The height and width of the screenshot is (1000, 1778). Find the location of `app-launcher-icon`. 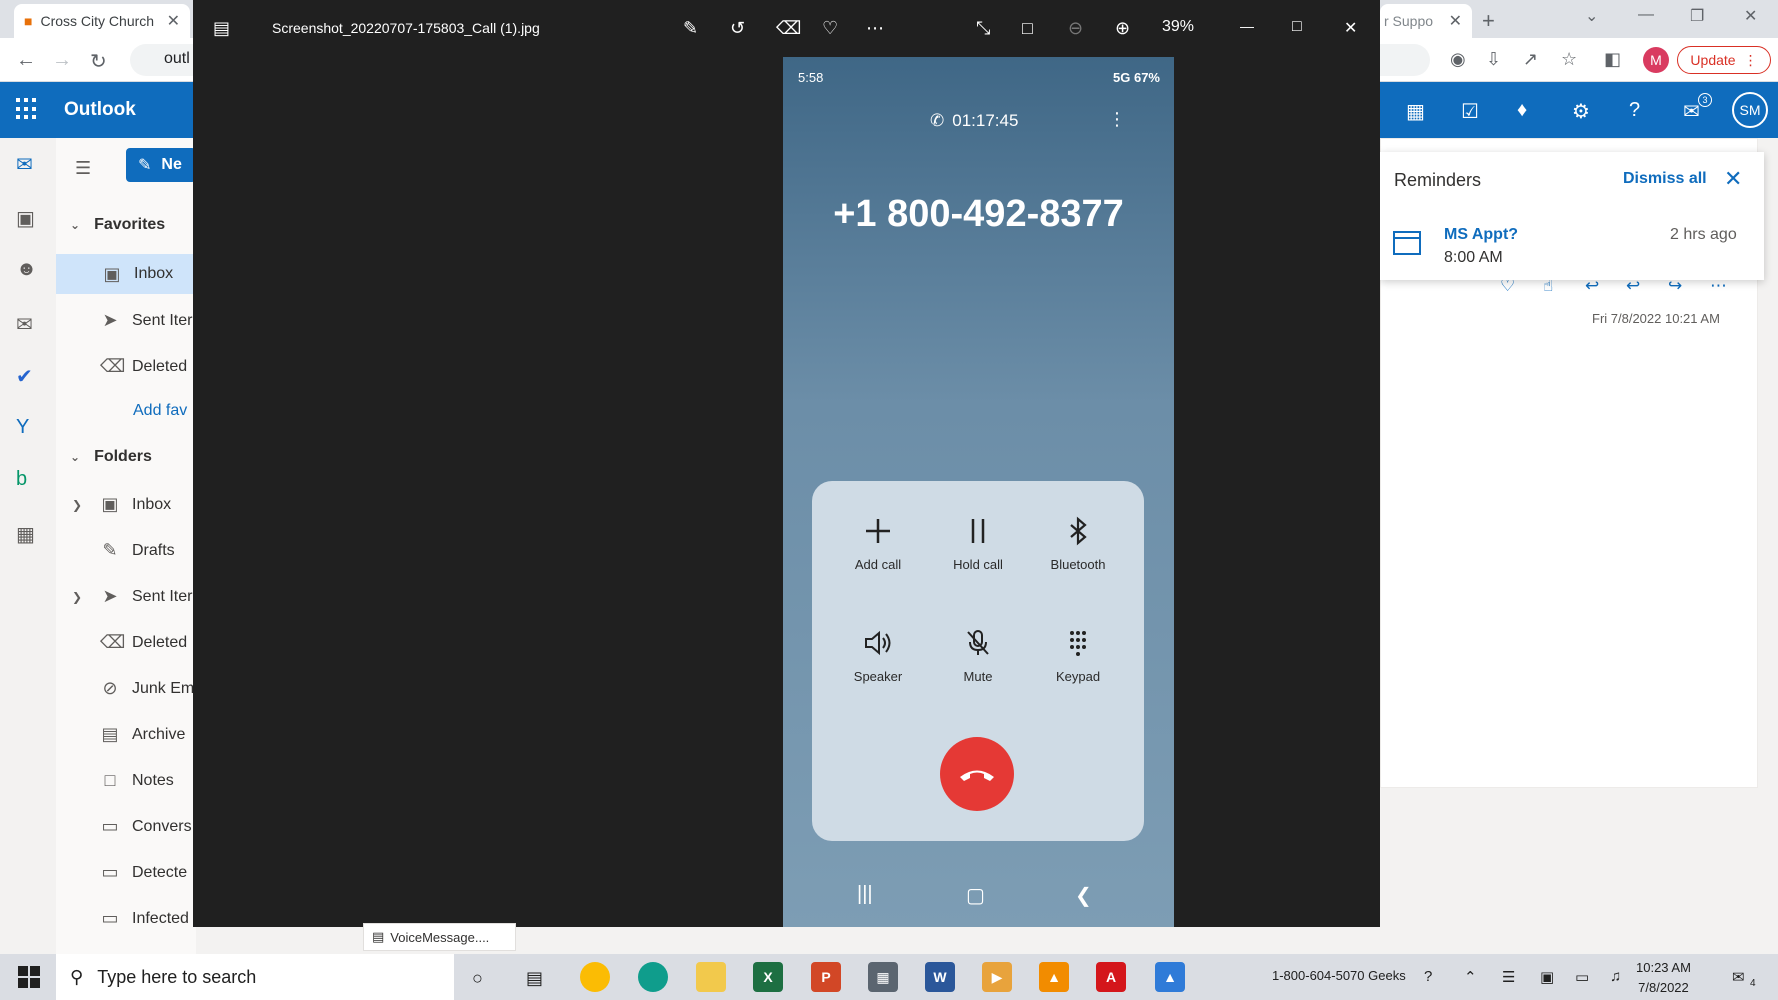

app-launcher-icon is located at coordinates (27, 109).